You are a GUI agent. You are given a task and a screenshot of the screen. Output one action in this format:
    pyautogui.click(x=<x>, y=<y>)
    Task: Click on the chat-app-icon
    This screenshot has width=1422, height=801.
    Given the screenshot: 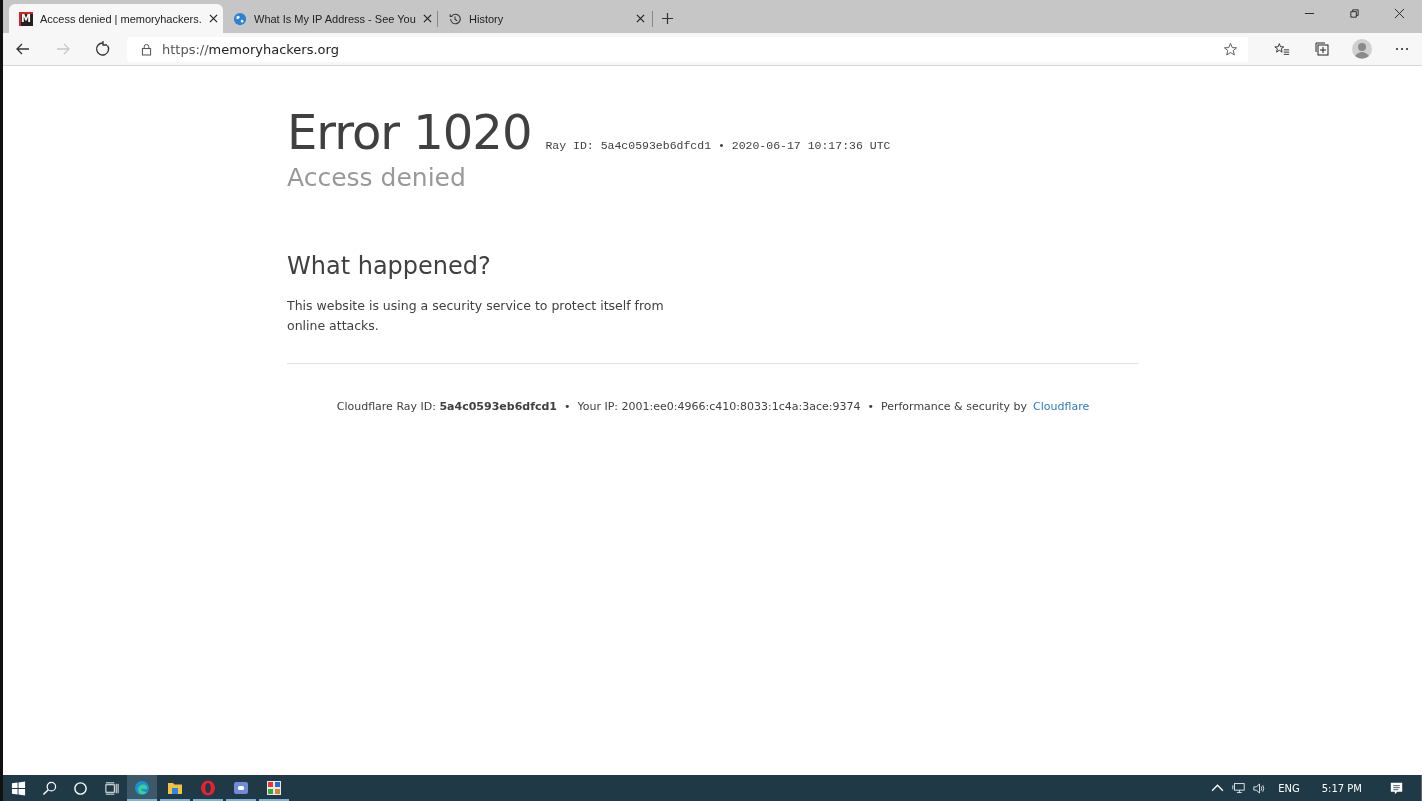 What is the action you would take?
    pyautogui.click(x=241, y=788)
    